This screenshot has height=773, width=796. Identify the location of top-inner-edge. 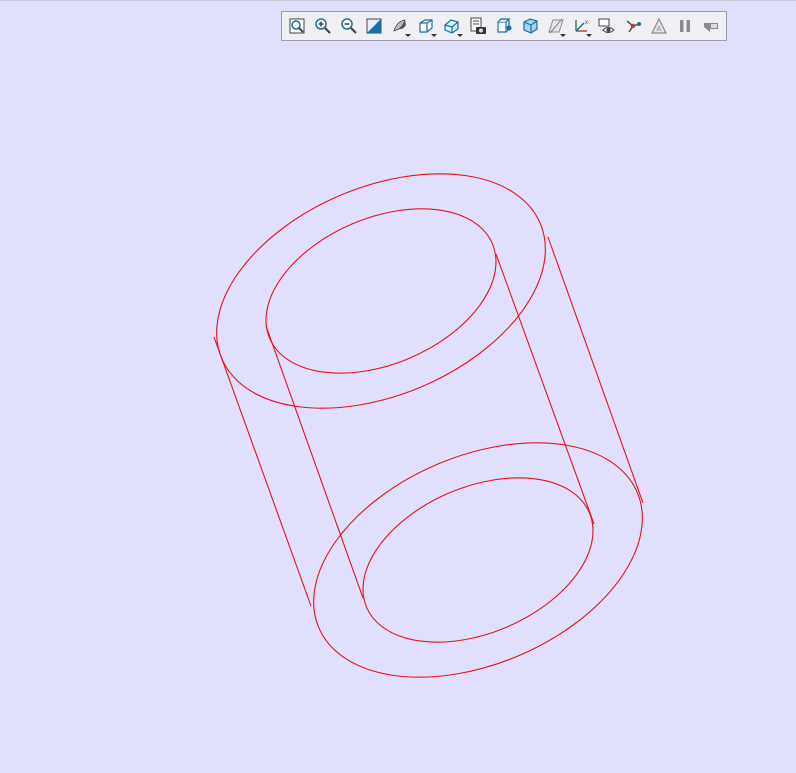
(381, 291).